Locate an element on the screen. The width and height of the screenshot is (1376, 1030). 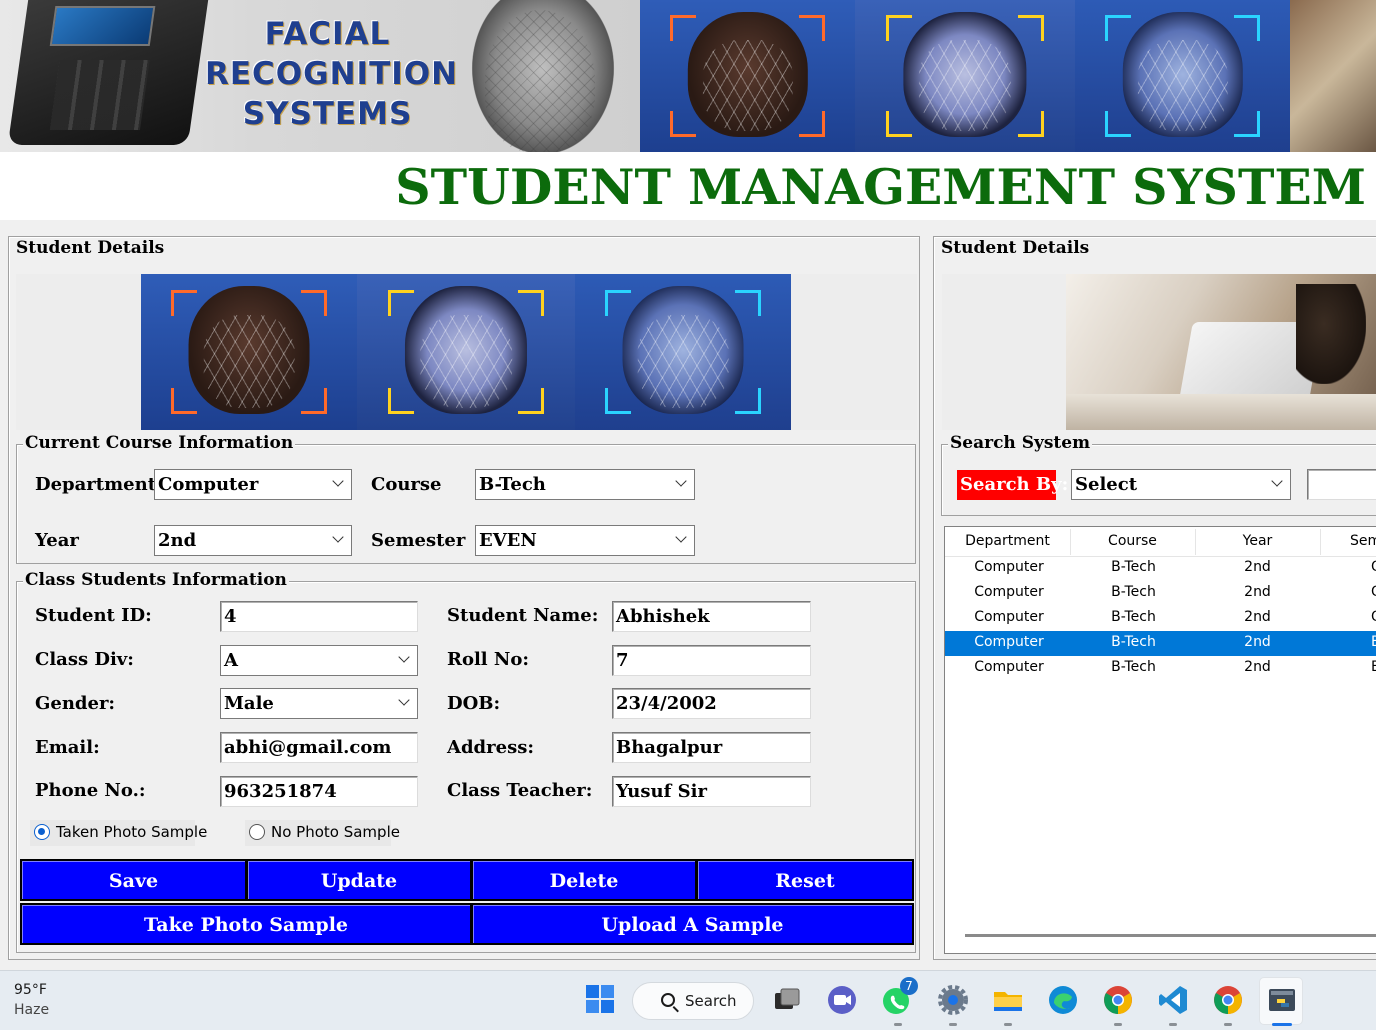
header-banner: FACIAL RECOGNITION SYSTEMS is located at coordinates (688, 76).